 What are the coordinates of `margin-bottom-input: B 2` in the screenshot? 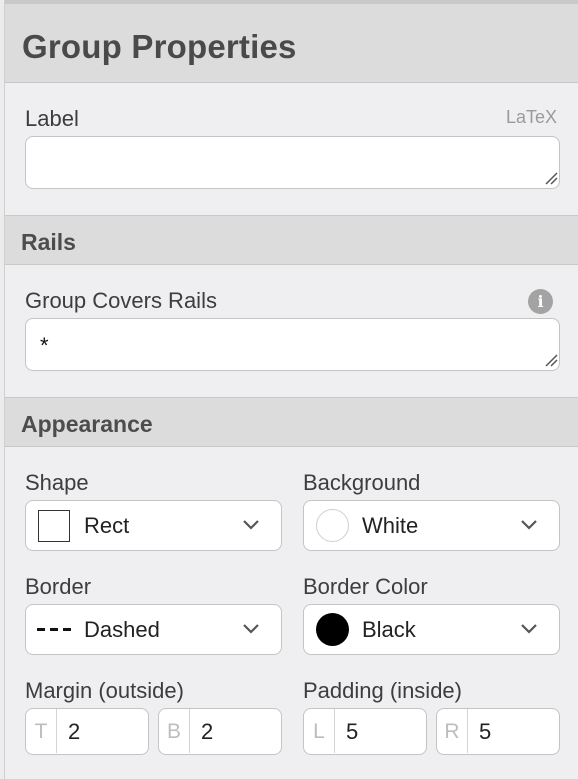 It's located at (220, 731).